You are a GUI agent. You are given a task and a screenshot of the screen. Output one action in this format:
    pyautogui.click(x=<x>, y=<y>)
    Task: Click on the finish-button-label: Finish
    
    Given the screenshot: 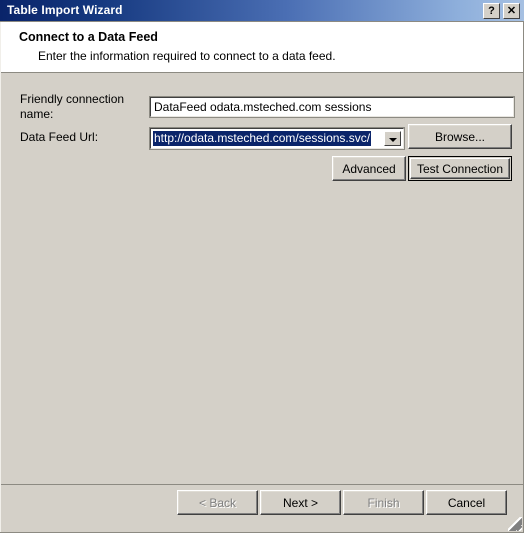 What is the action you would take?
    pyautogui.click(x=383, y=502)
    